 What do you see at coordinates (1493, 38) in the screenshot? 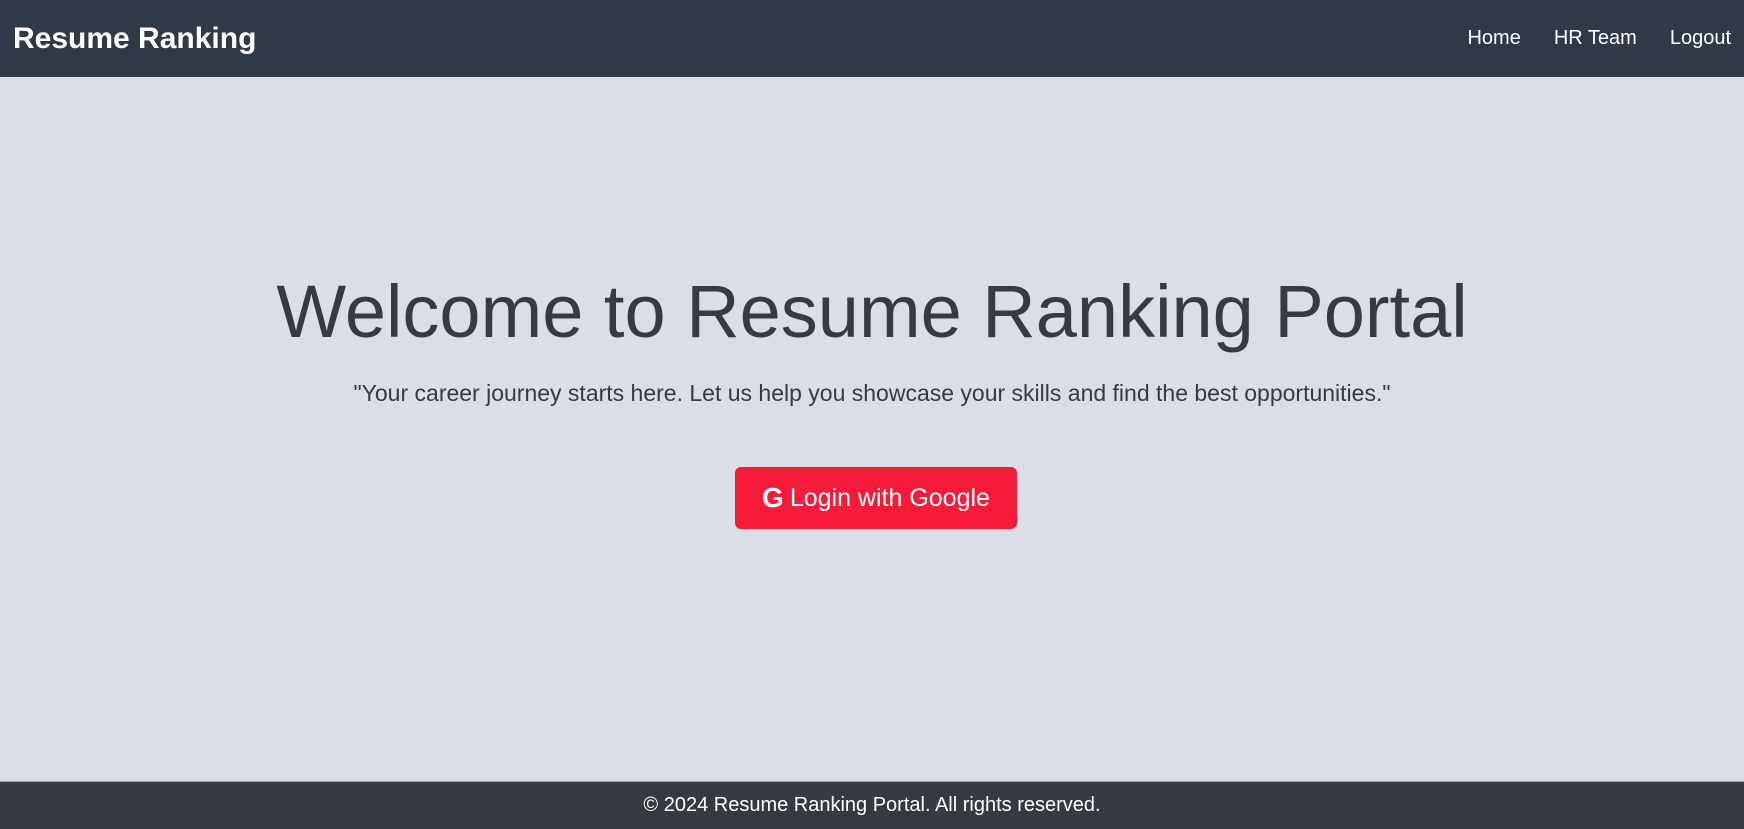
I see `nav-home: Home` at bounding box center [1493, 38].